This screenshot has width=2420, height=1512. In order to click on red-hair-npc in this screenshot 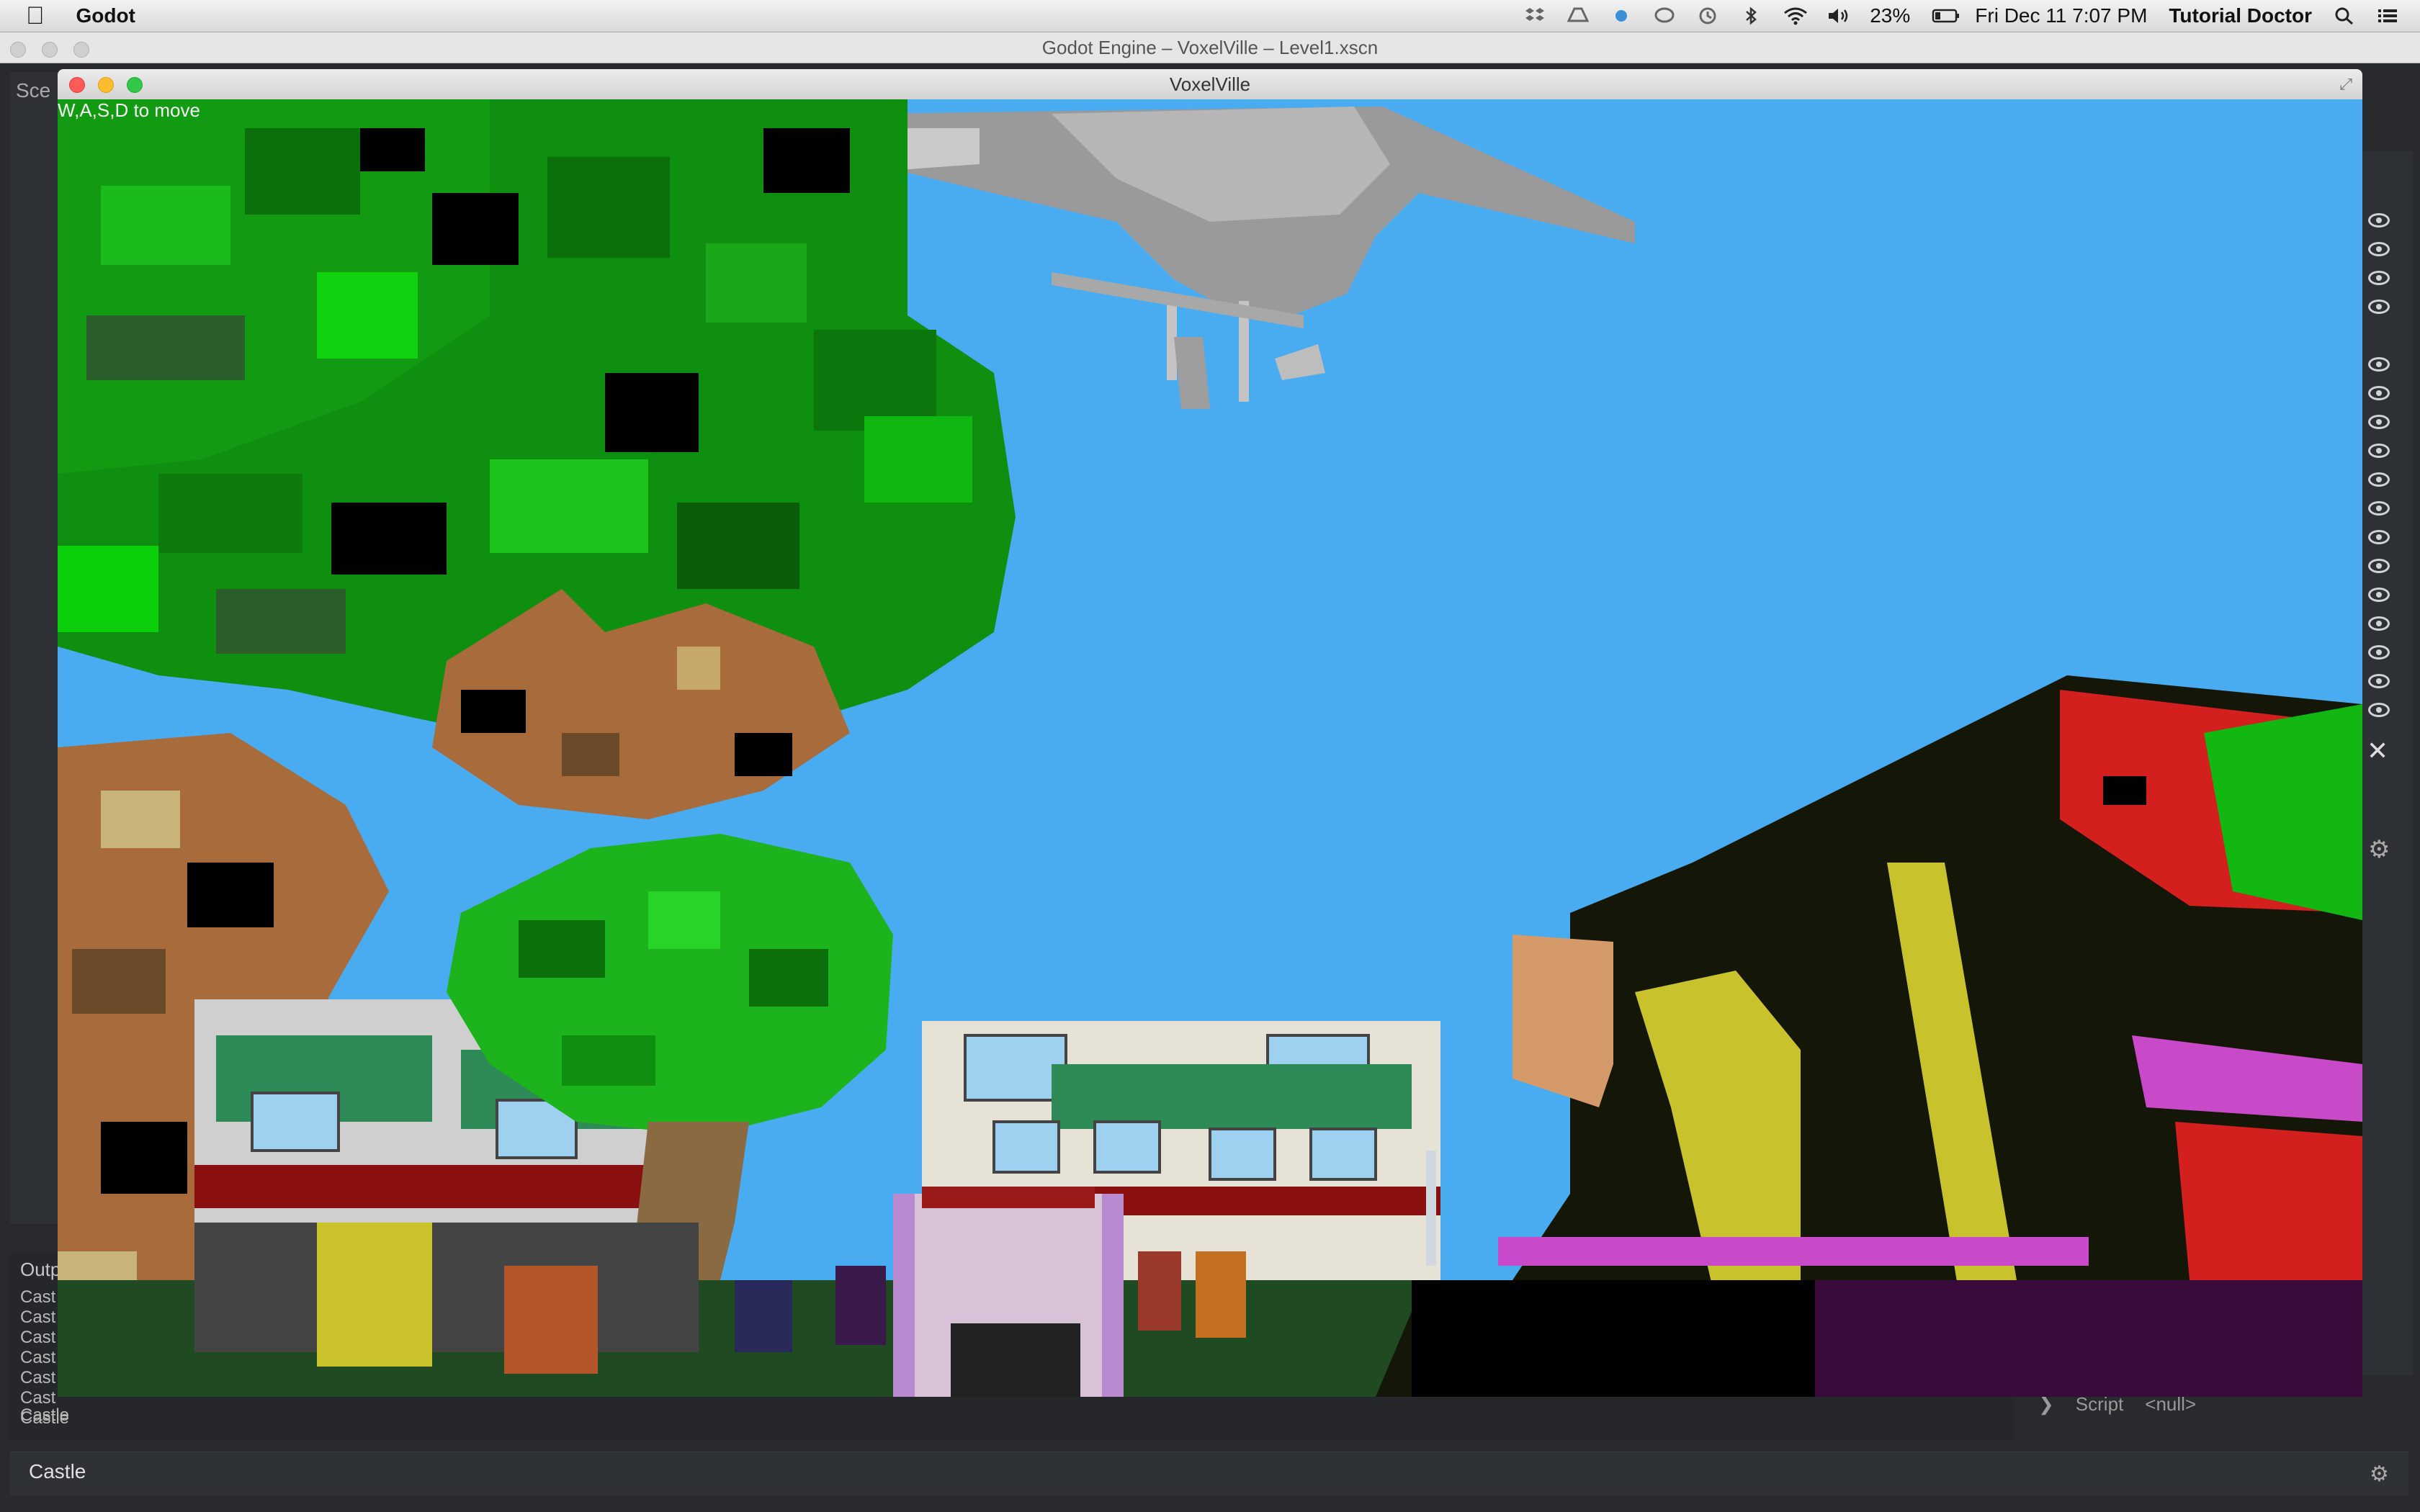, I will do `click(1159, 1291)`.